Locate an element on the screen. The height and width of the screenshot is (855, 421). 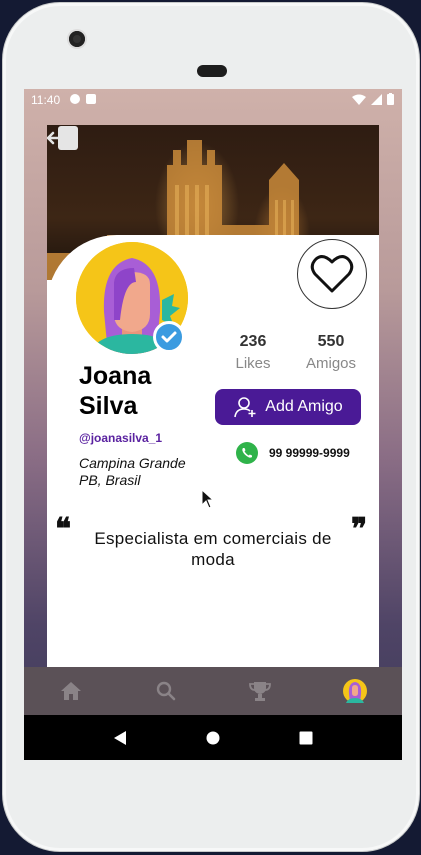
earpiece-speaker is located at coordinates (212, 71).